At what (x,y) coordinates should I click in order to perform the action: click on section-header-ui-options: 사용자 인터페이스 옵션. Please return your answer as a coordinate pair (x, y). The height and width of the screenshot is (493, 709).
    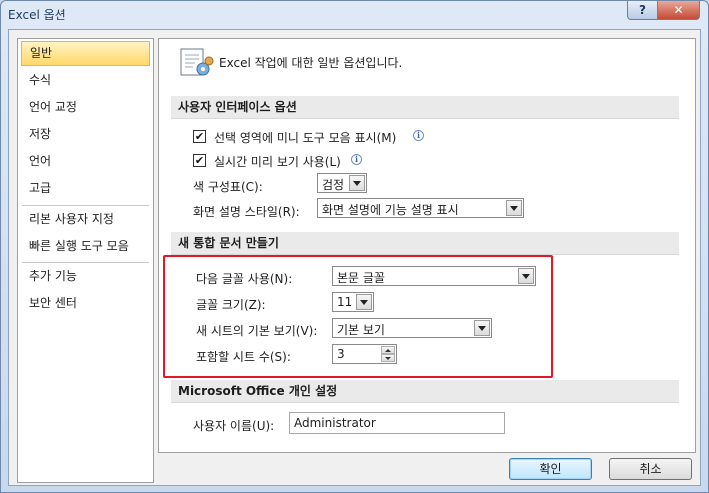
    Looking at the image, I should click on (425, 107).